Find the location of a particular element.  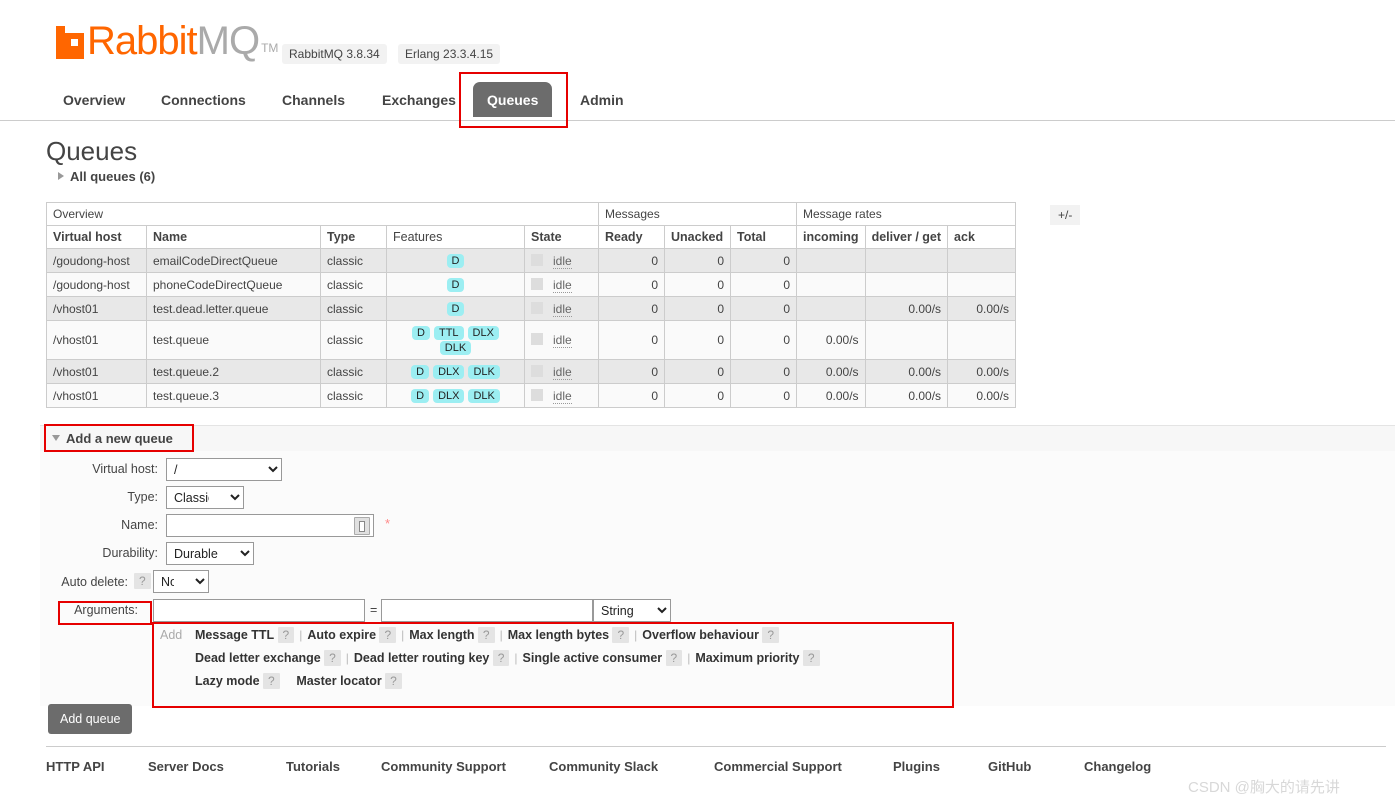

cell-queue-name: emailCodeDirectQueue is located at coordinates (233, 260).